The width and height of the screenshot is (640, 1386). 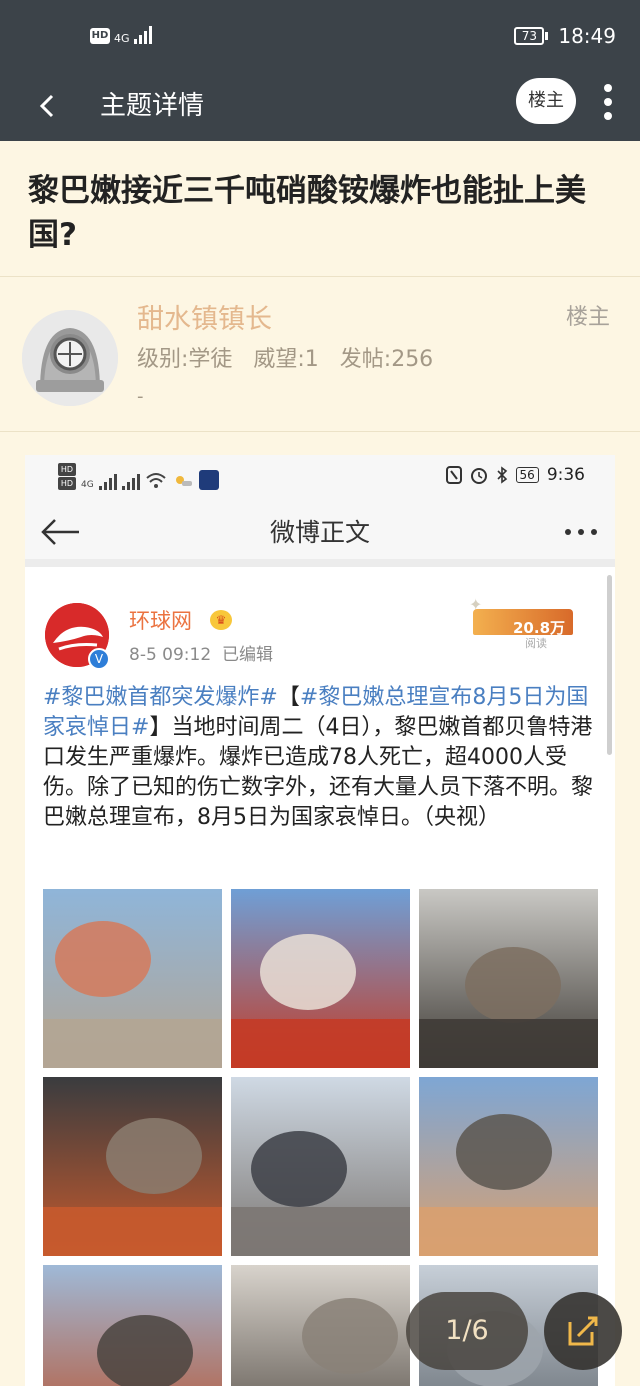 What do you see at coordinates (140, 396) in the screenshot?
I see `author-signature: -` at bounding box center [140, 396].